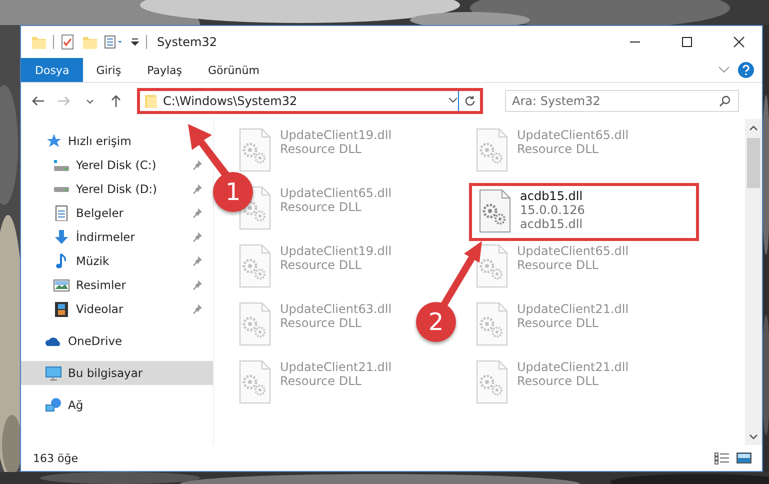  What do you see at coordinates (68, 42) in the screenshot?
I see `checklist-icon` at bounding box center [68, 42].